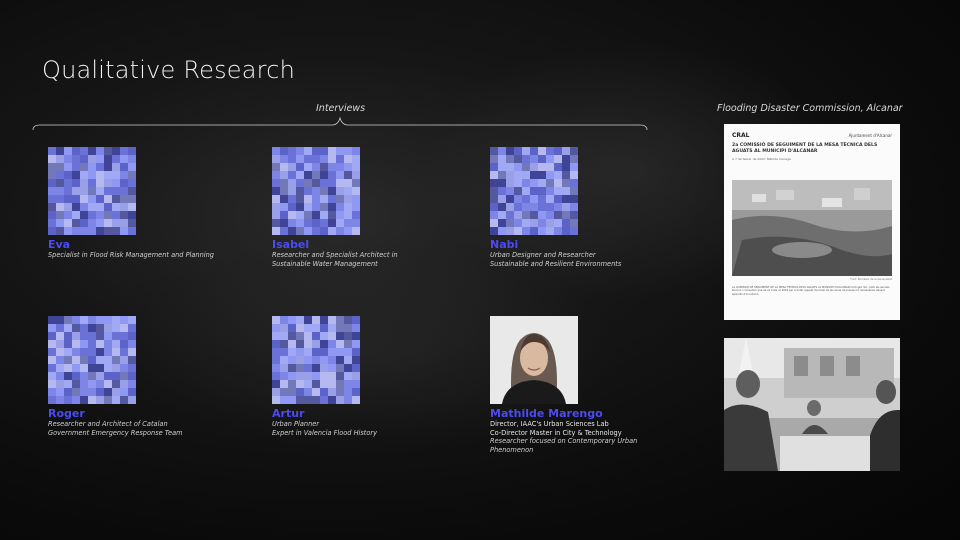 The width and height of the screenshot is (960, 540). What do you see at coordinates (325, 263) in the screenshot?
I see `interviewee-role: Sustainable Water Management` at bounding box center [325, 263].